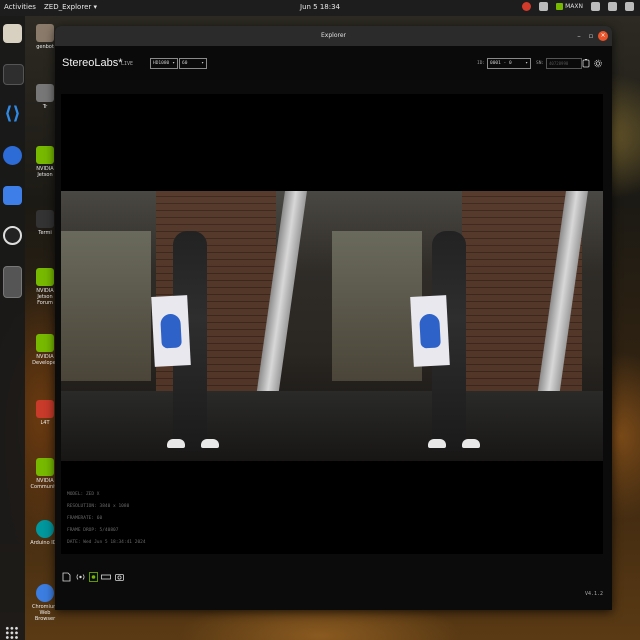  What do you see at coordinates (564, 63) in the screenshot?
I see `serial-number-field: 40728998` at bounding box center [564, 63].